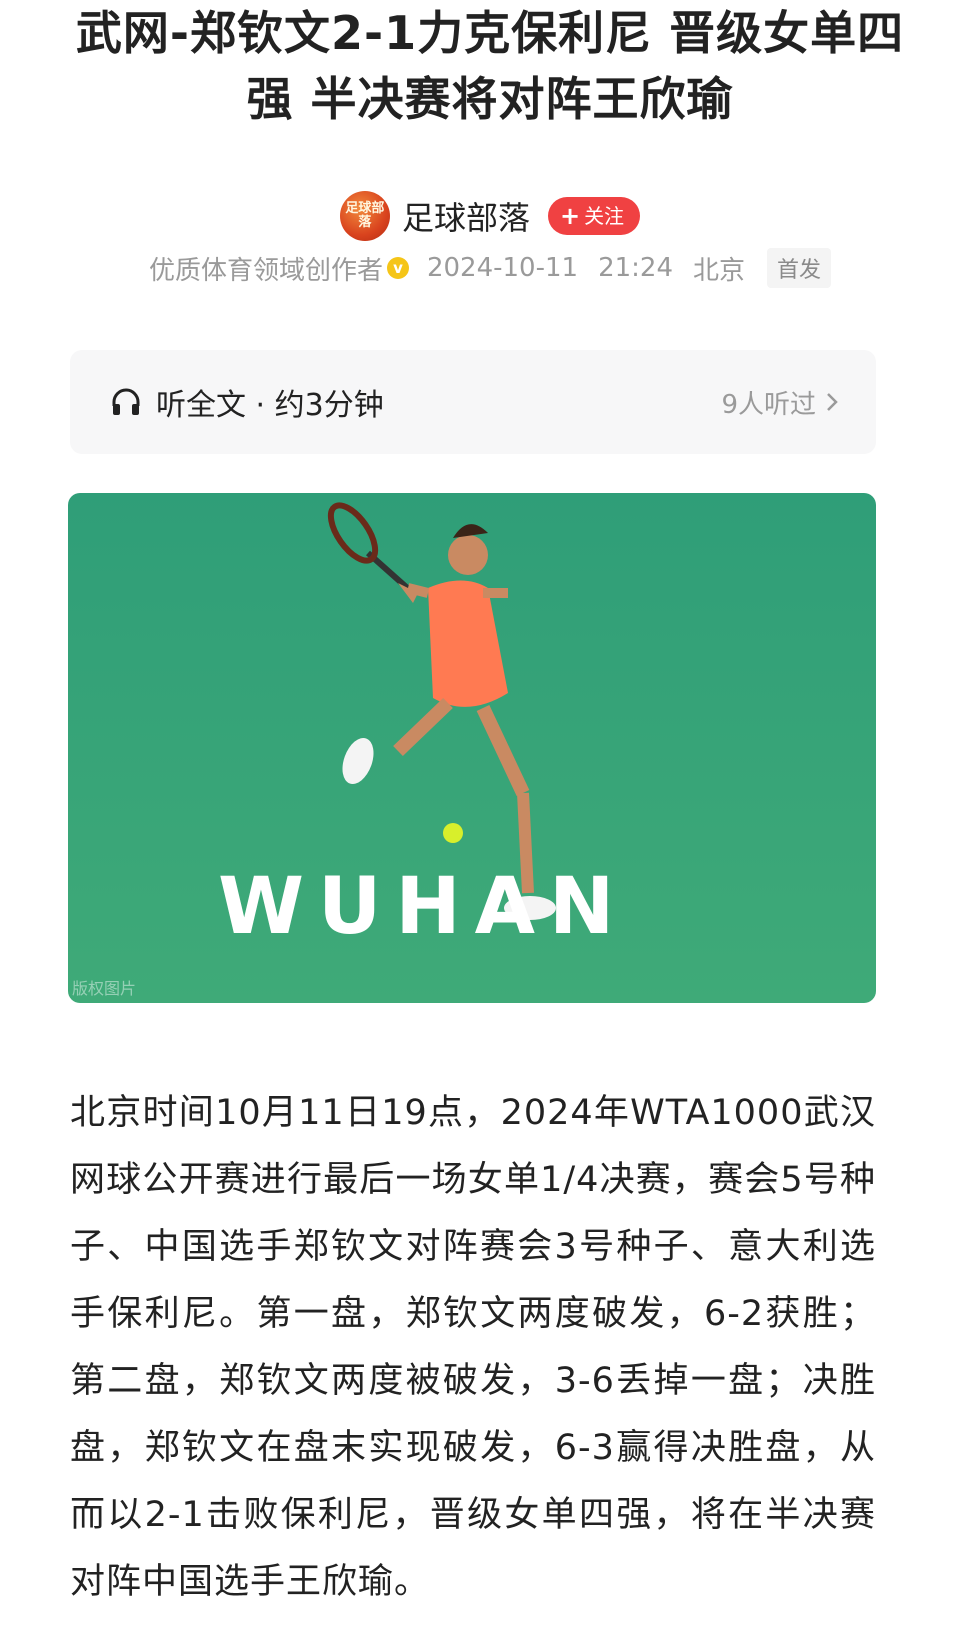 This screenshot has height=1633, width=980. What do you see at coordinates (423, 907) in the screenshot?
I see `court-text-wuhan: WUHAN` at bounding box center [423, 907].